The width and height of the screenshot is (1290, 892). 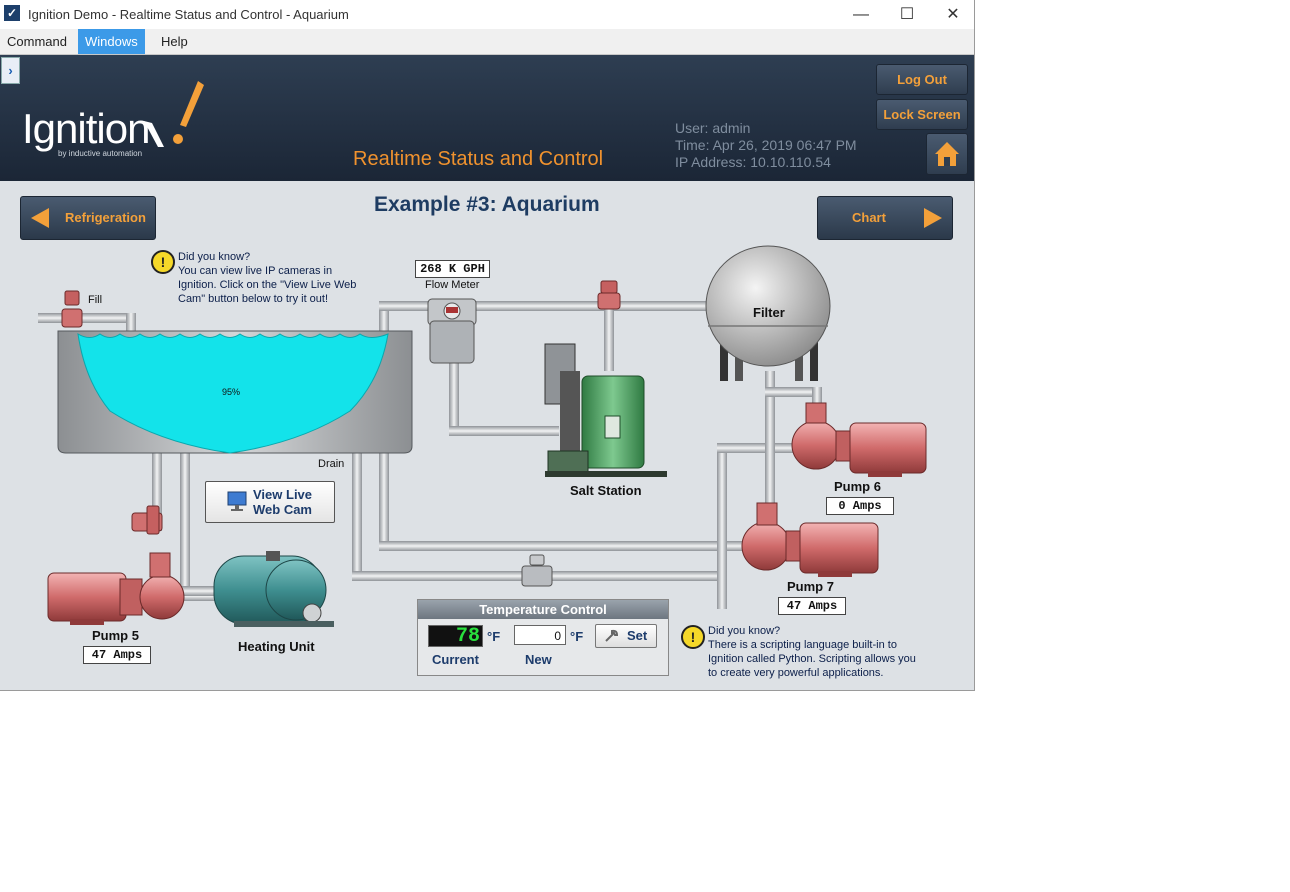 What do you see at coordinates (769, 312) in the screenshot?
I see `filter-label: Filter` at bounding box center [769, 312].